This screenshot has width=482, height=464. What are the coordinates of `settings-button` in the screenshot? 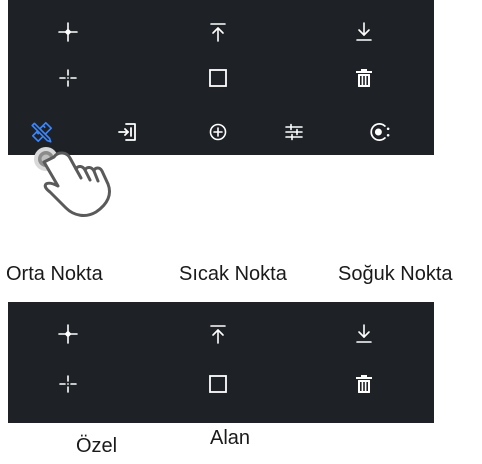 It's located at (380, 132).